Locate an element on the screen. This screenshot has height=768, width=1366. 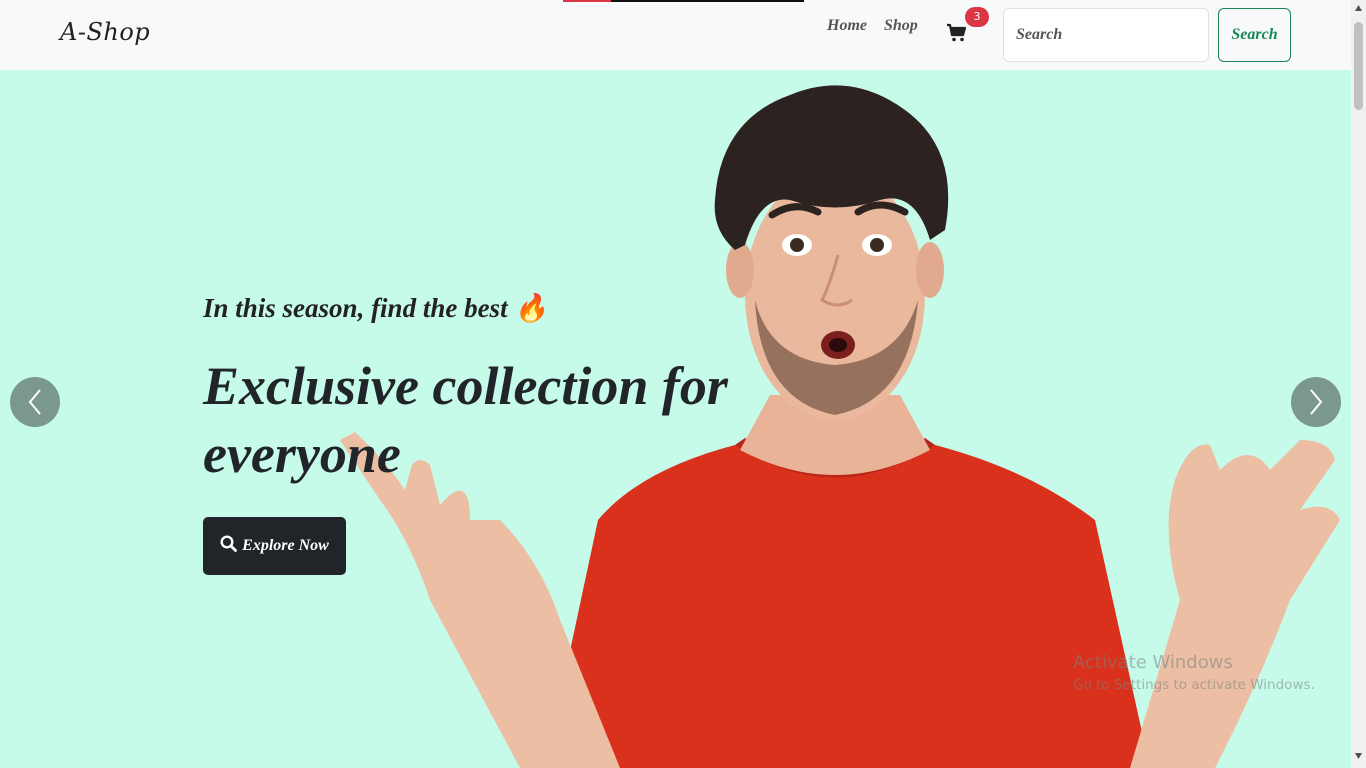
hero-subtitle: In this season, find the best 🔥 is located at coordinates (375, 308).